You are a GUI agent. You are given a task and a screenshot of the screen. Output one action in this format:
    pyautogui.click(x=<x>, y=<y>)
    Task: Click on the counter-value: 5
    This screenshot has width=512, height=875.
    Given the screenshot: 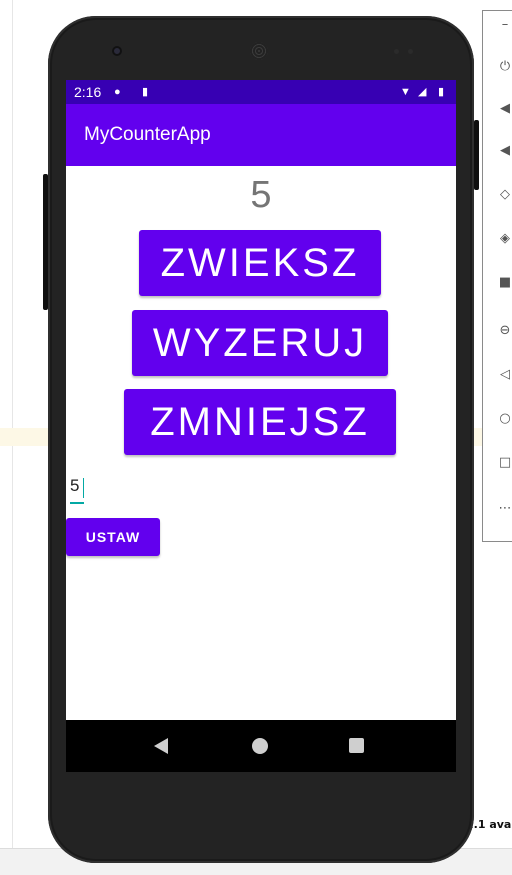 What is the action you would take?
    pyautogui.click(x=261, y=195)
    